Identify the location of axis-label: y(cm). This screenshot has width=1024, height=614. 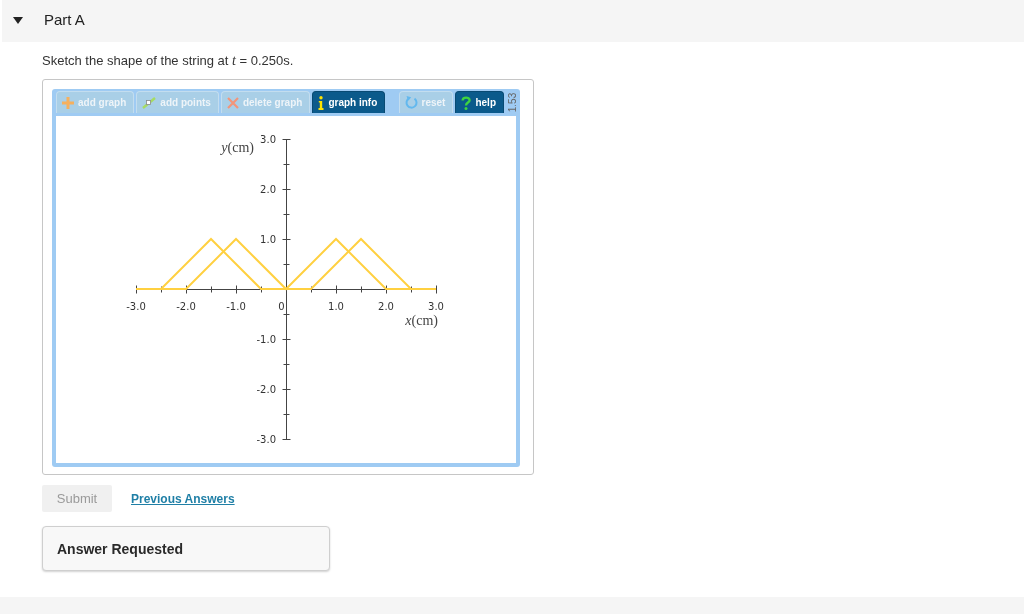
(237, 148).